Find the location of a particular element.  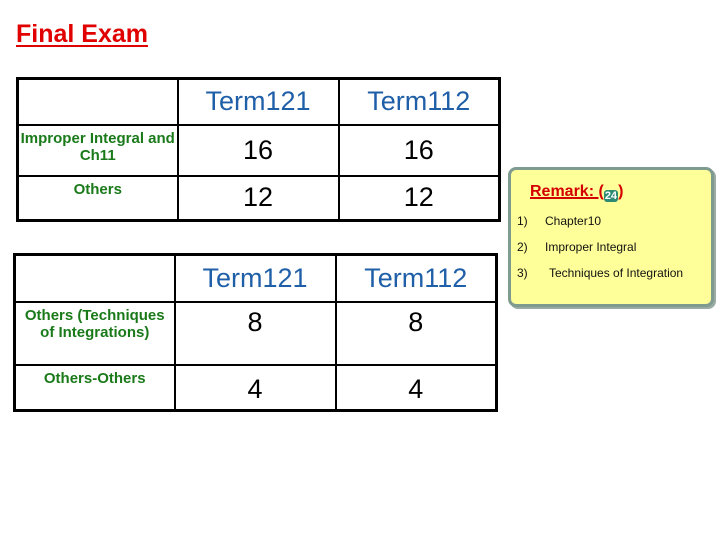

list-item-number: 2) is located at coordinates (522, 247).